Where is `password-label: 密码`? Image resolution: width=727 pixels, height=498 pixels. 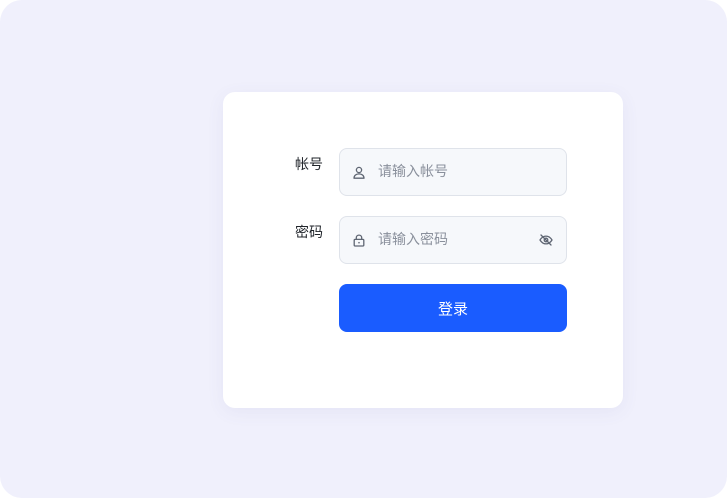 password-label: 密码 is located at coordinates (309, 233).